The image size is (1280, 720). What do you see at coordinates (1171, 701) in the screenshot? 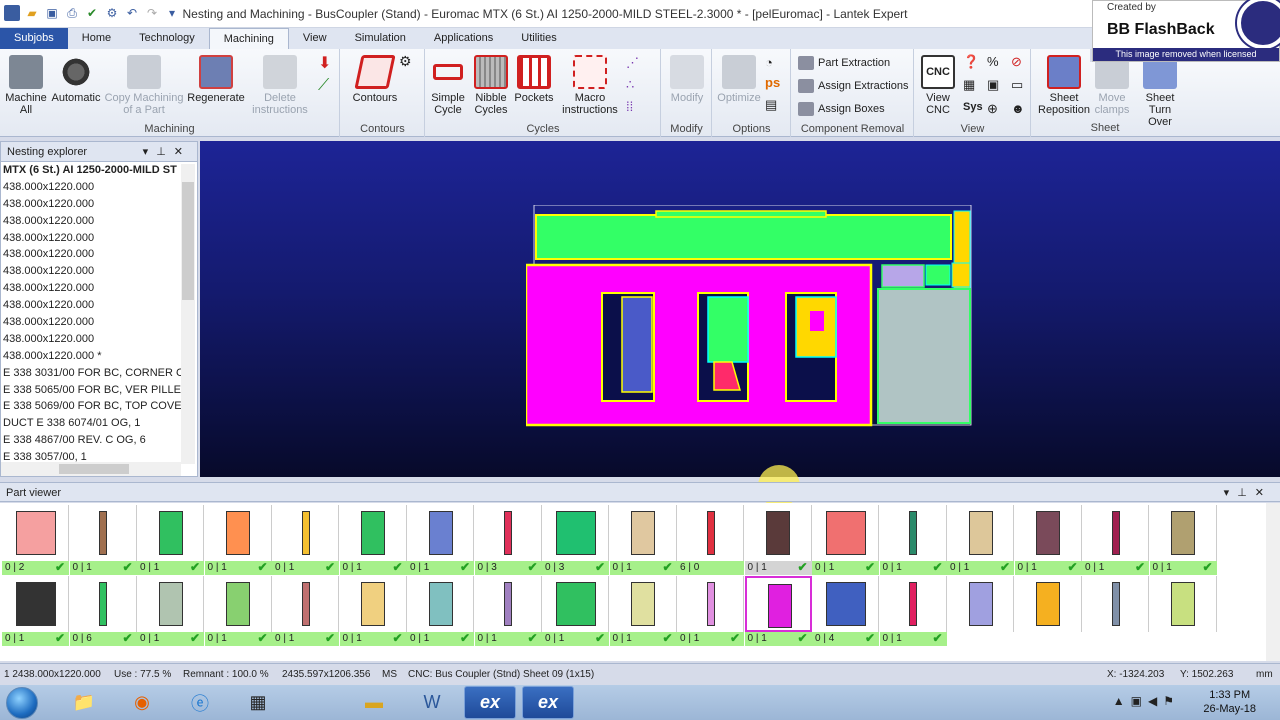
I see `flag-icon: ⚑` at bounding box center [1171, 701].